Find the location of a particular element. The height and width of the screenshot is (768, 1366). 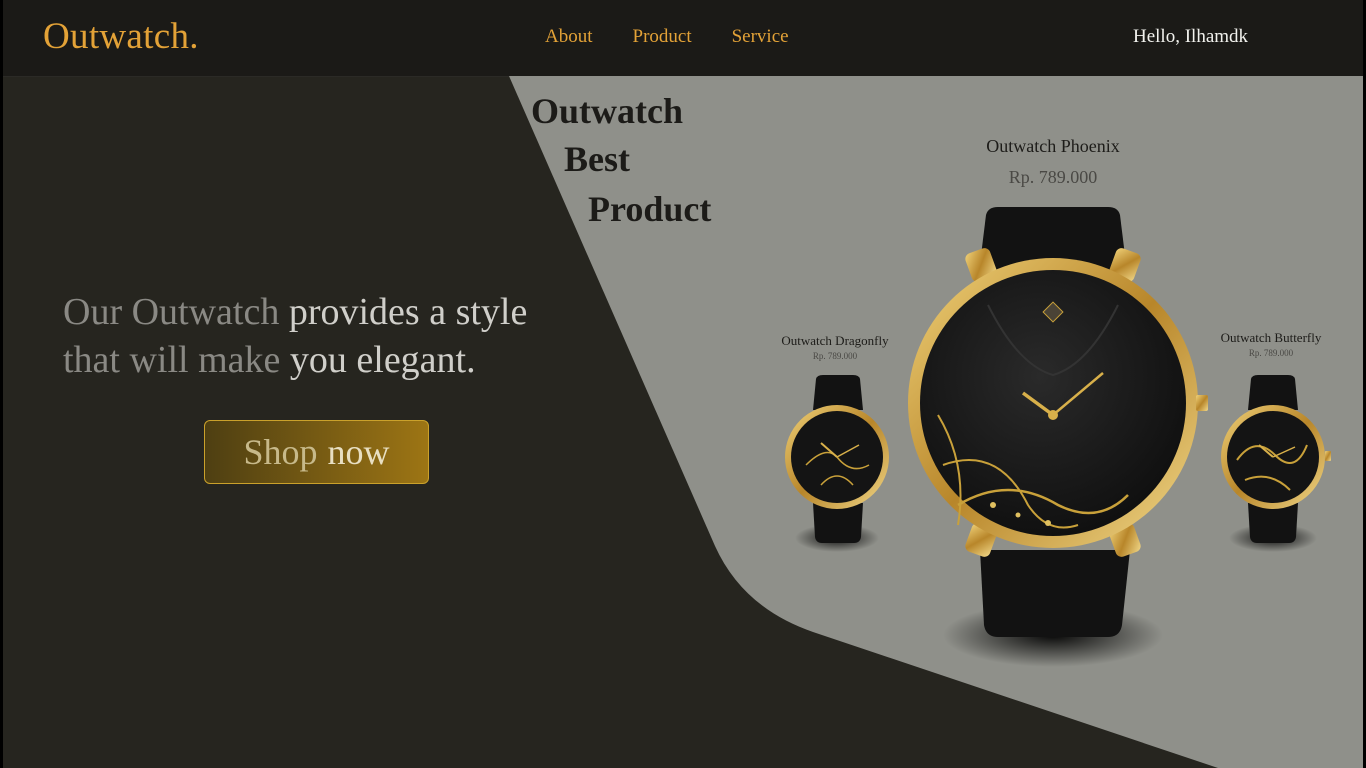

shop-now-button: Shop now is located at coordinates (316, 452).